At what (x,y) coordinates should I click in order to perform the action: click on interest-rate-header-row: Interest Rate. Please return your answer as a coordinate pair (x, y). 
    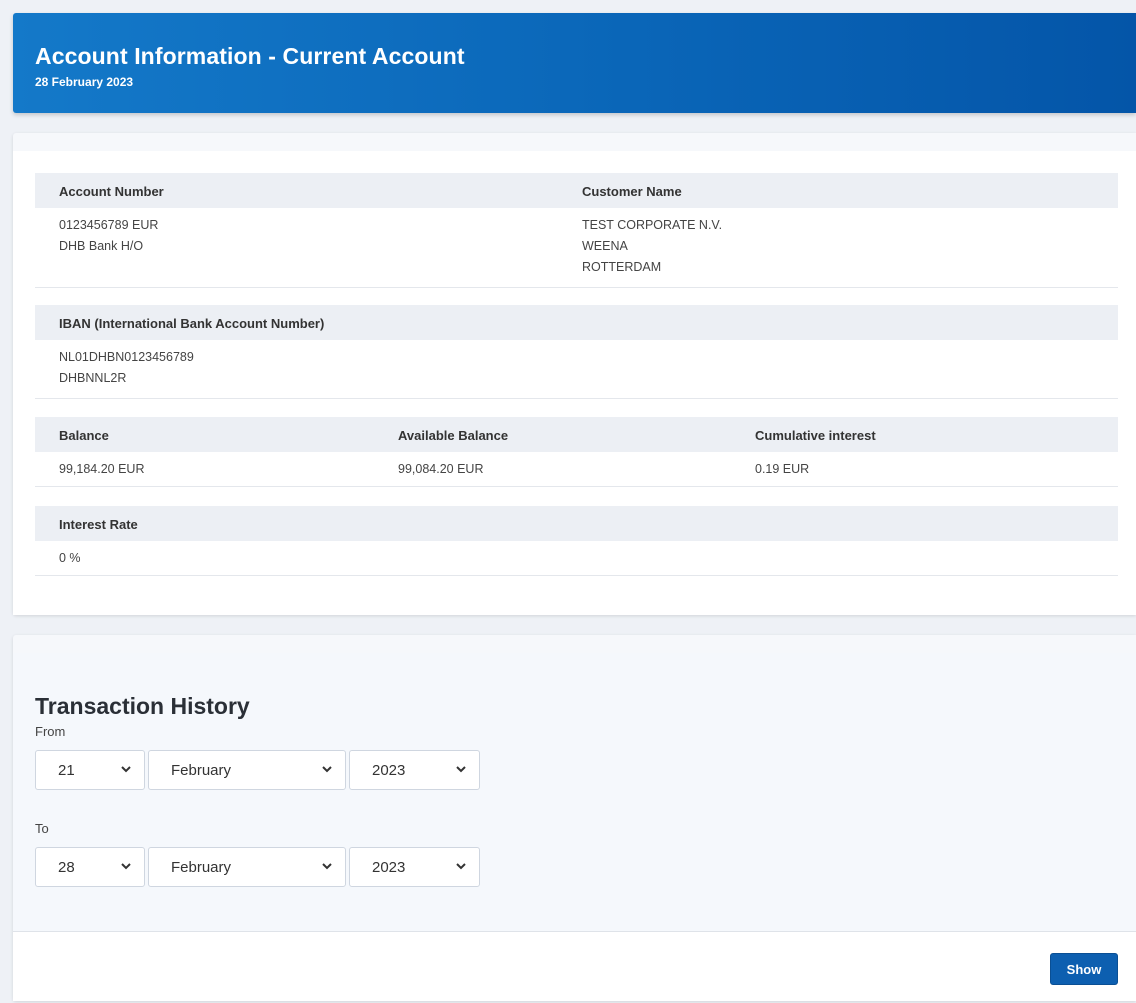
    Looking at the image, I should click on (576, 523).